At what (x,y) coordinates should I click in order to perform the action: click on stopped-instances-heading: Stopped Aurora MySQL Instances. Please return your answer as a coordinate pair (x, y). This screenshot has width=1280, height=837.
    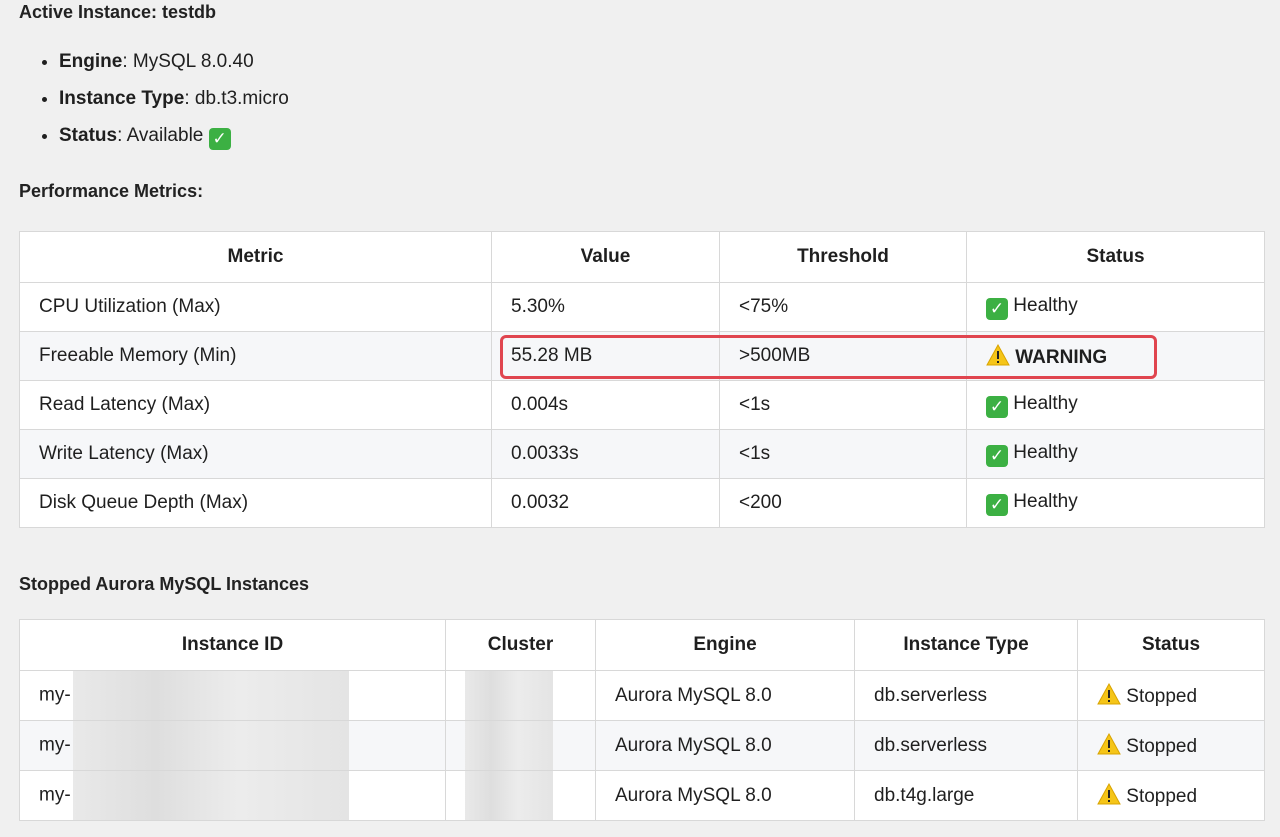
    Looking at the image, I should click on (164, 584).